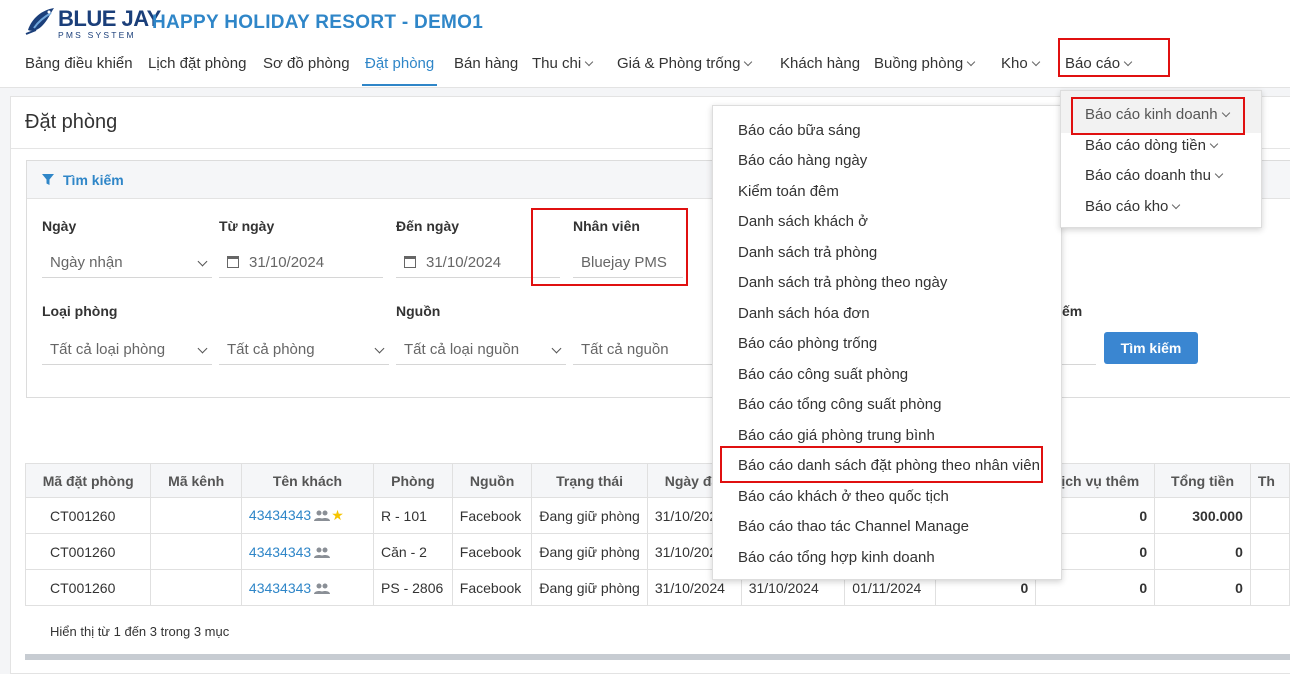  What do you see at coordinates (1154, 175) in the screenshot?
I see `menu-item-revenue-reports: Báo cáo doanh thu` at bounding box center [1154, 175].